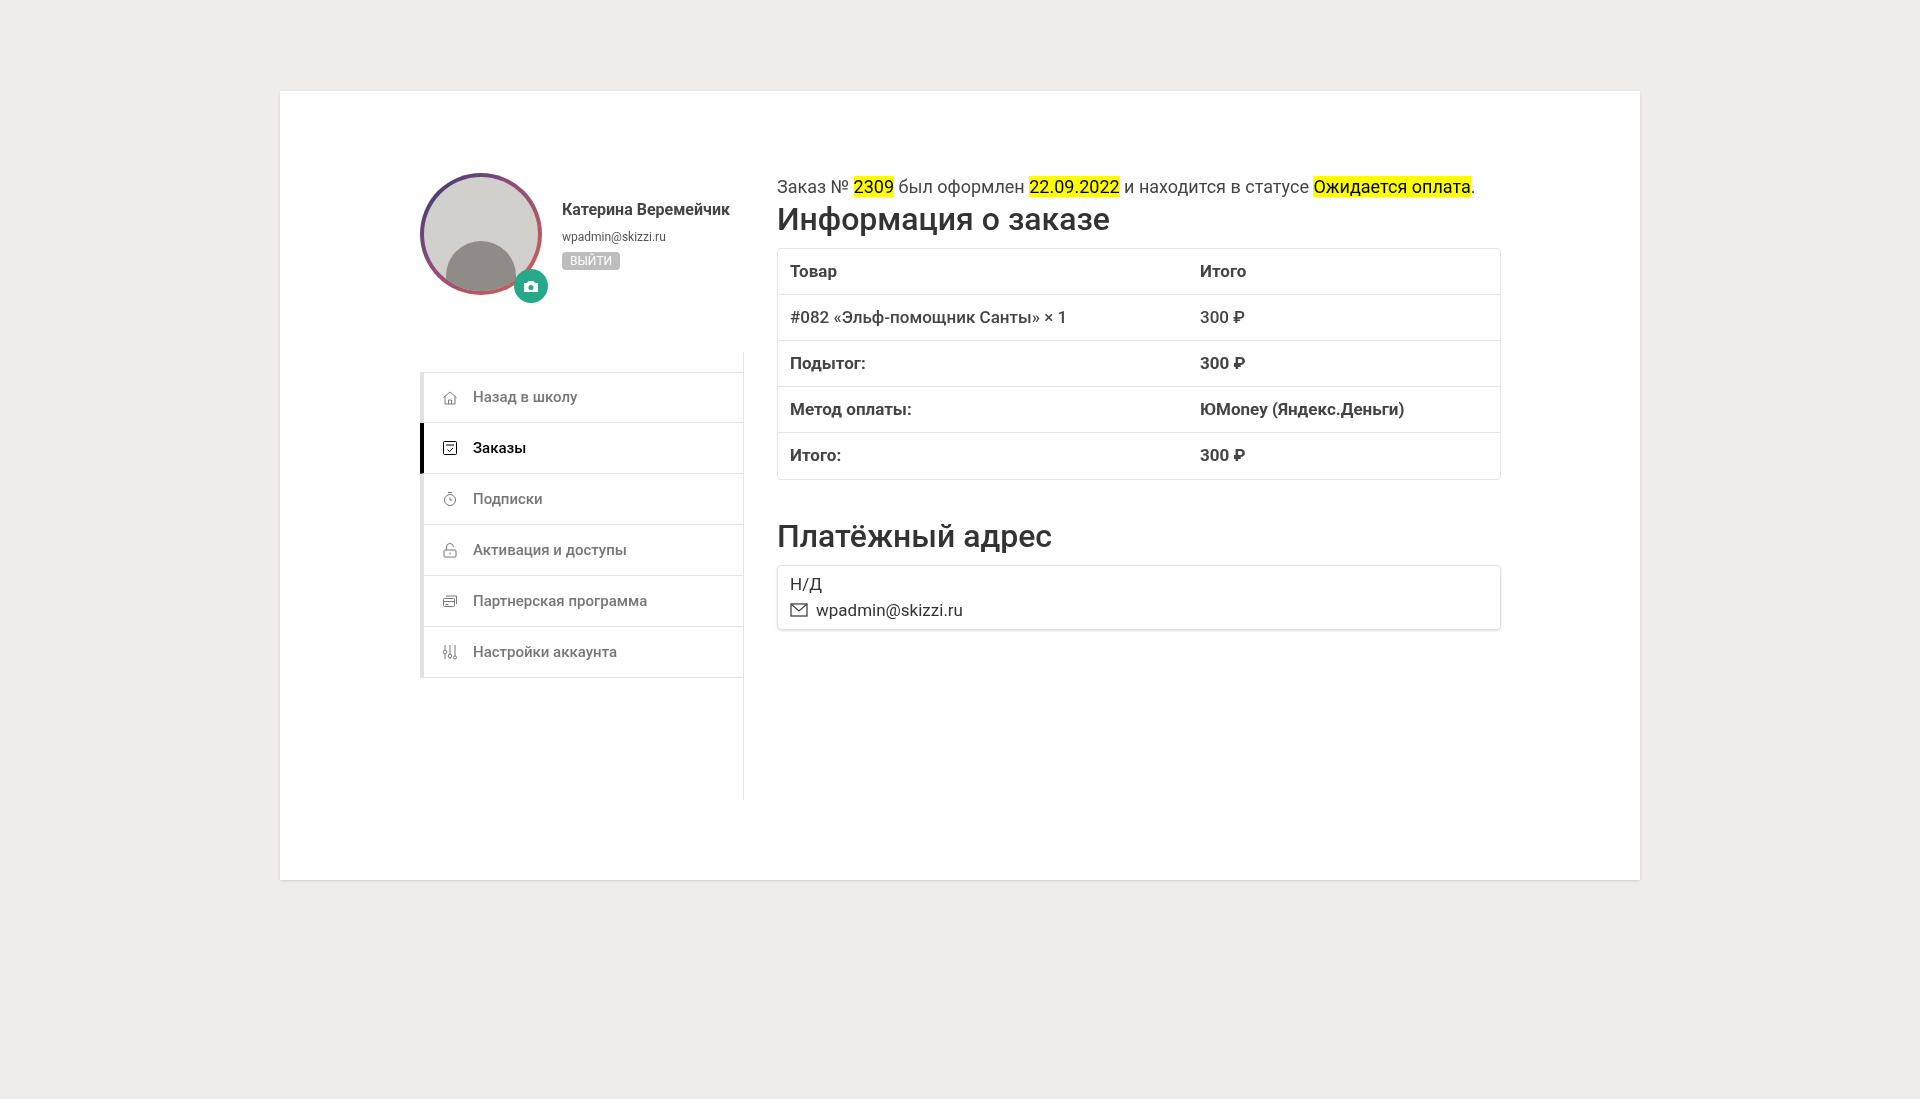  What do you see at coordinates (450, 499) in the screenshot?
I see `stopwatch-icon` at bounding box center [450, 499].